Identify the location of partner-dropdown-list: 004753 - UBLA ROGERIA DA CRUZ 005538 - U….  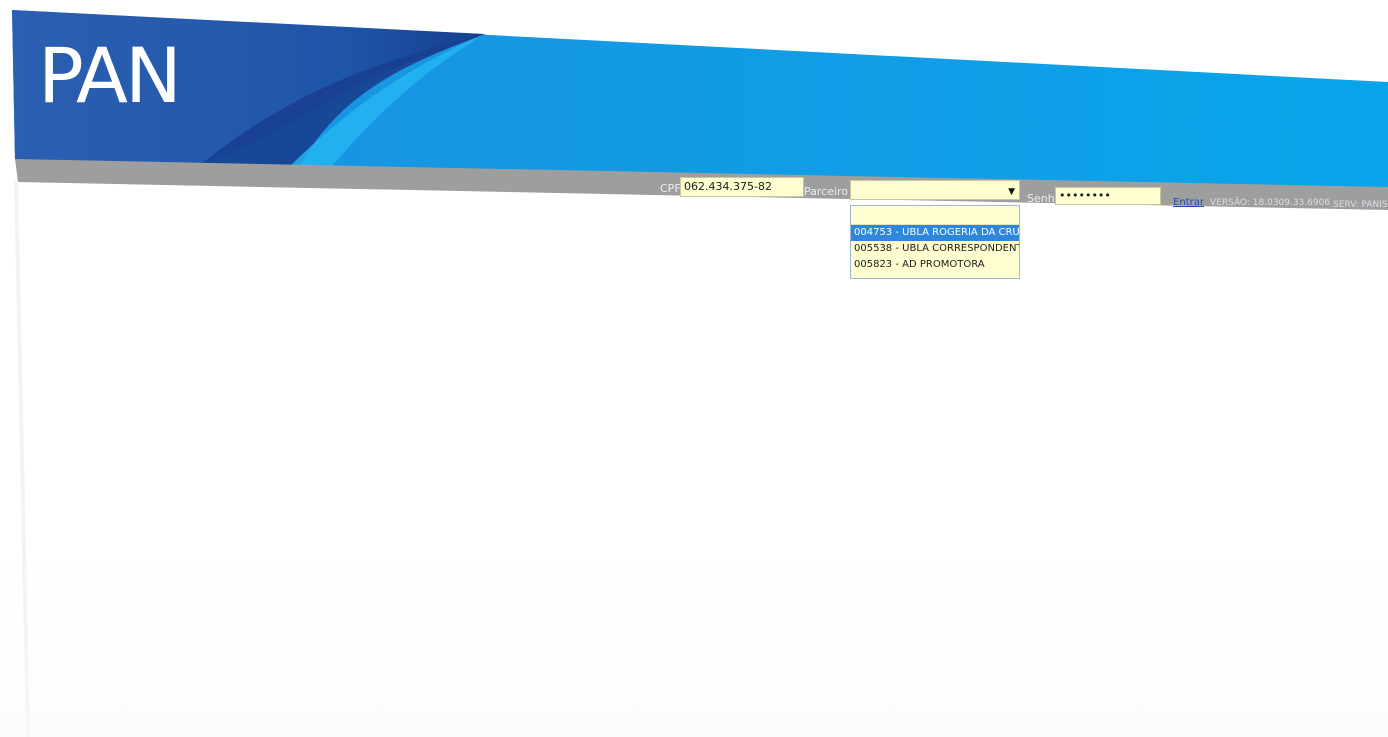
(935, 242).